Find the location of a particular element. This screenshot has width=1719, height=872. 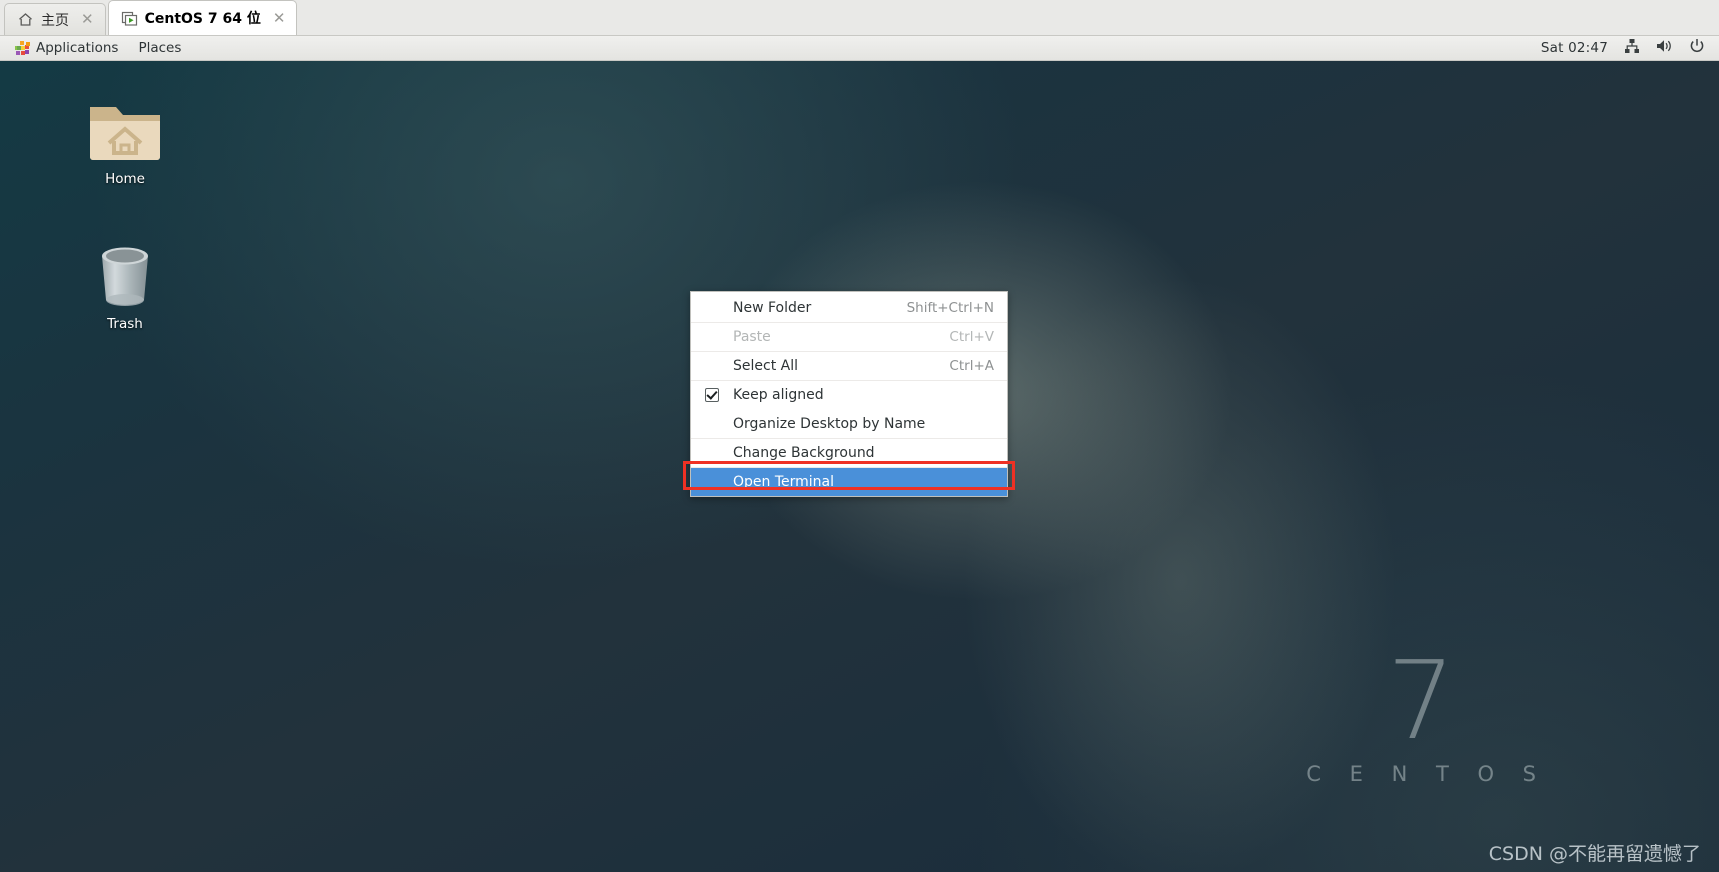

tab-centos-close-icon: ✕ is located at coordinates (279, 18).